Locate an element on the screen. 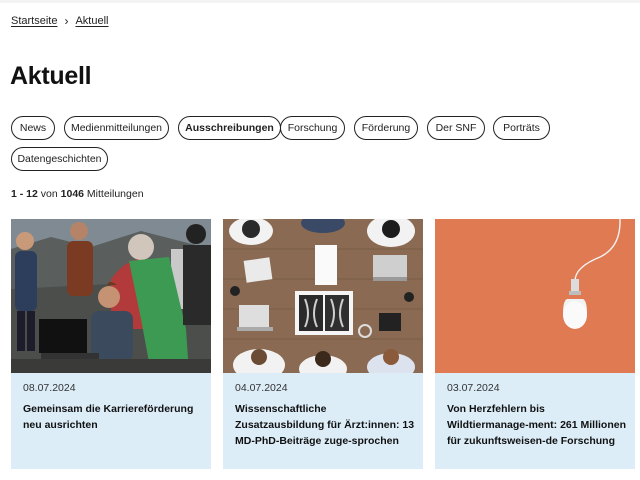 This screenshot has height=480, width=640. card-date: 08.07.2024 is located at coordinates (49, 388).